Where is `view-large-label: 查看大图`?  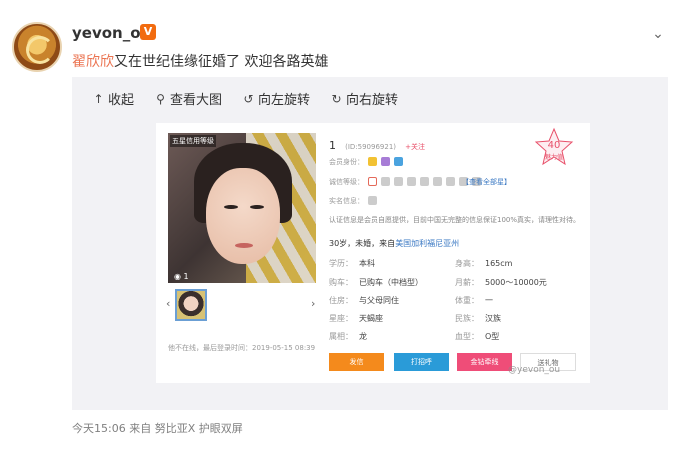
view-large-label: 查看大图 is located at coordinates (196, 100).